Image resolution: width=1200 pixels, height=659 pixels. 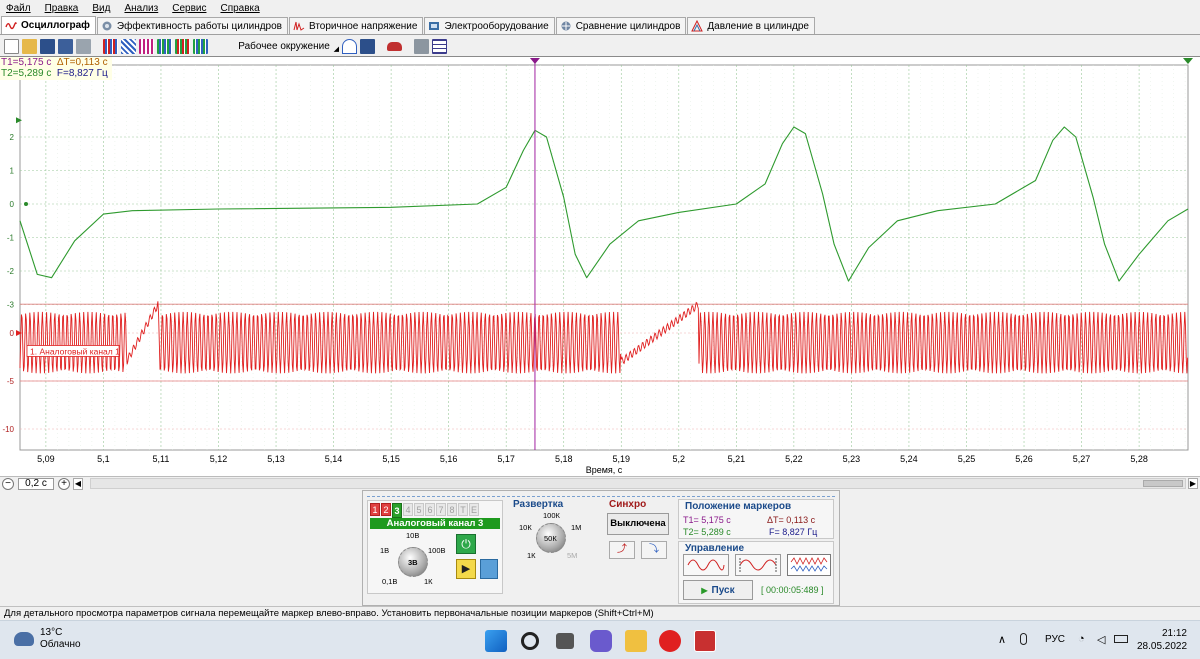 I want to click on zoom-value: 0,2 с, so click(x=36, y=483).